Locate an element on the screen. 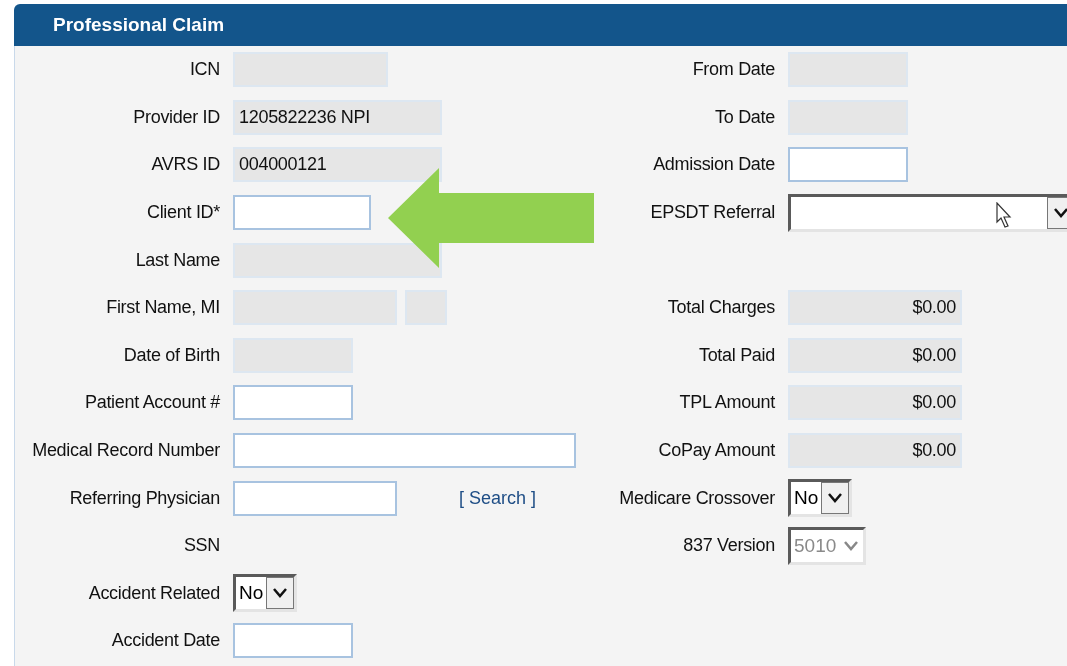 This screenshot has height=666, width=1067. field-label: TPL Amount is located at coordinates (726, 403).